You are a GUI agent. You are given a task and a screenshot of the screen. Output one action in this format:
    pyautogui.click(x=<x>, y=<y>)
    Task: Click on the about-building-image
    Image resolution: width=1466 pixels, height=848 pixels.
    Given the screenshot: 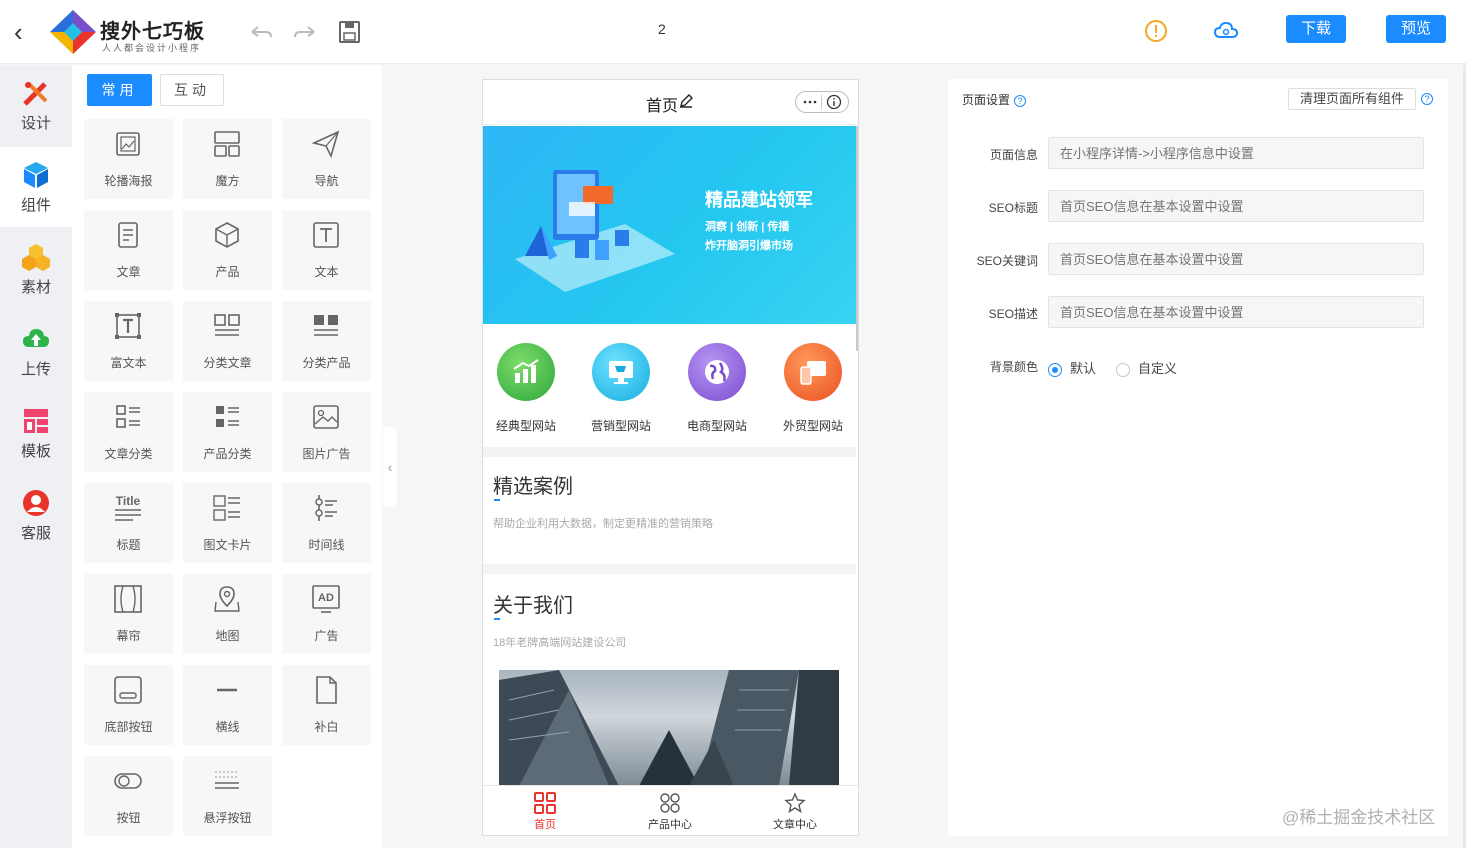 What is the action you would take?
    pyautogui.click(x=669, y=728)
    